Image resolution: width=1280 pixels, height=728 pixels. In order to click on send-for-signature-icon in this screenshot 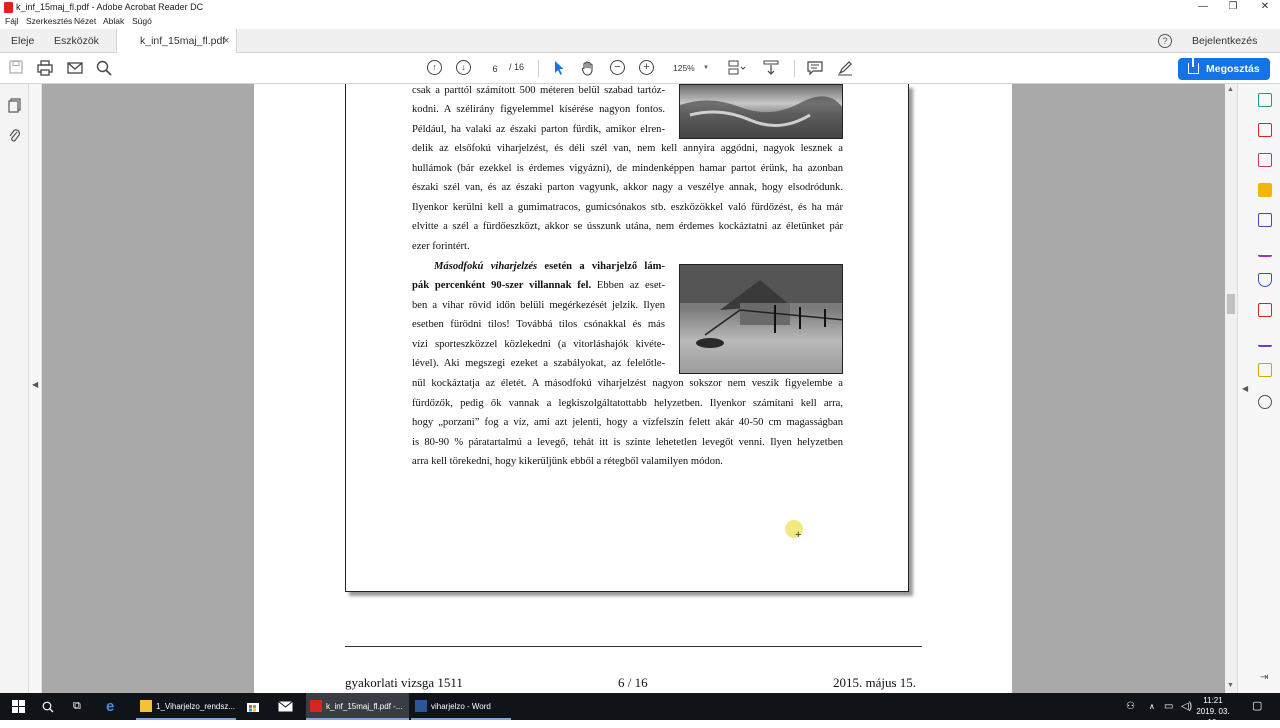, I will do `click(1265, 340)`.